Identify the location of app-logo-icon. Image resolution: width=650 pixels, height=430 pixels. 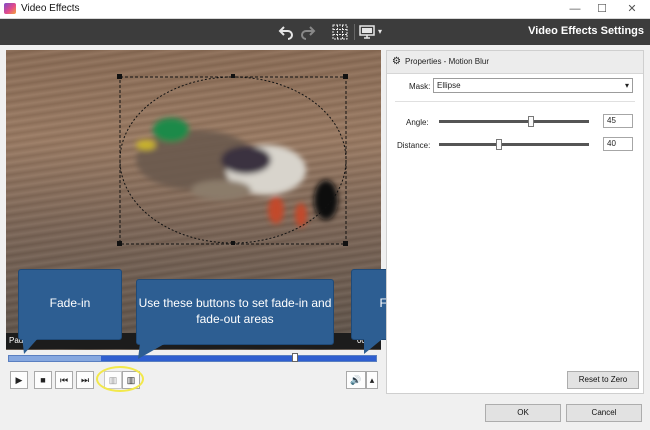
(10, 8).